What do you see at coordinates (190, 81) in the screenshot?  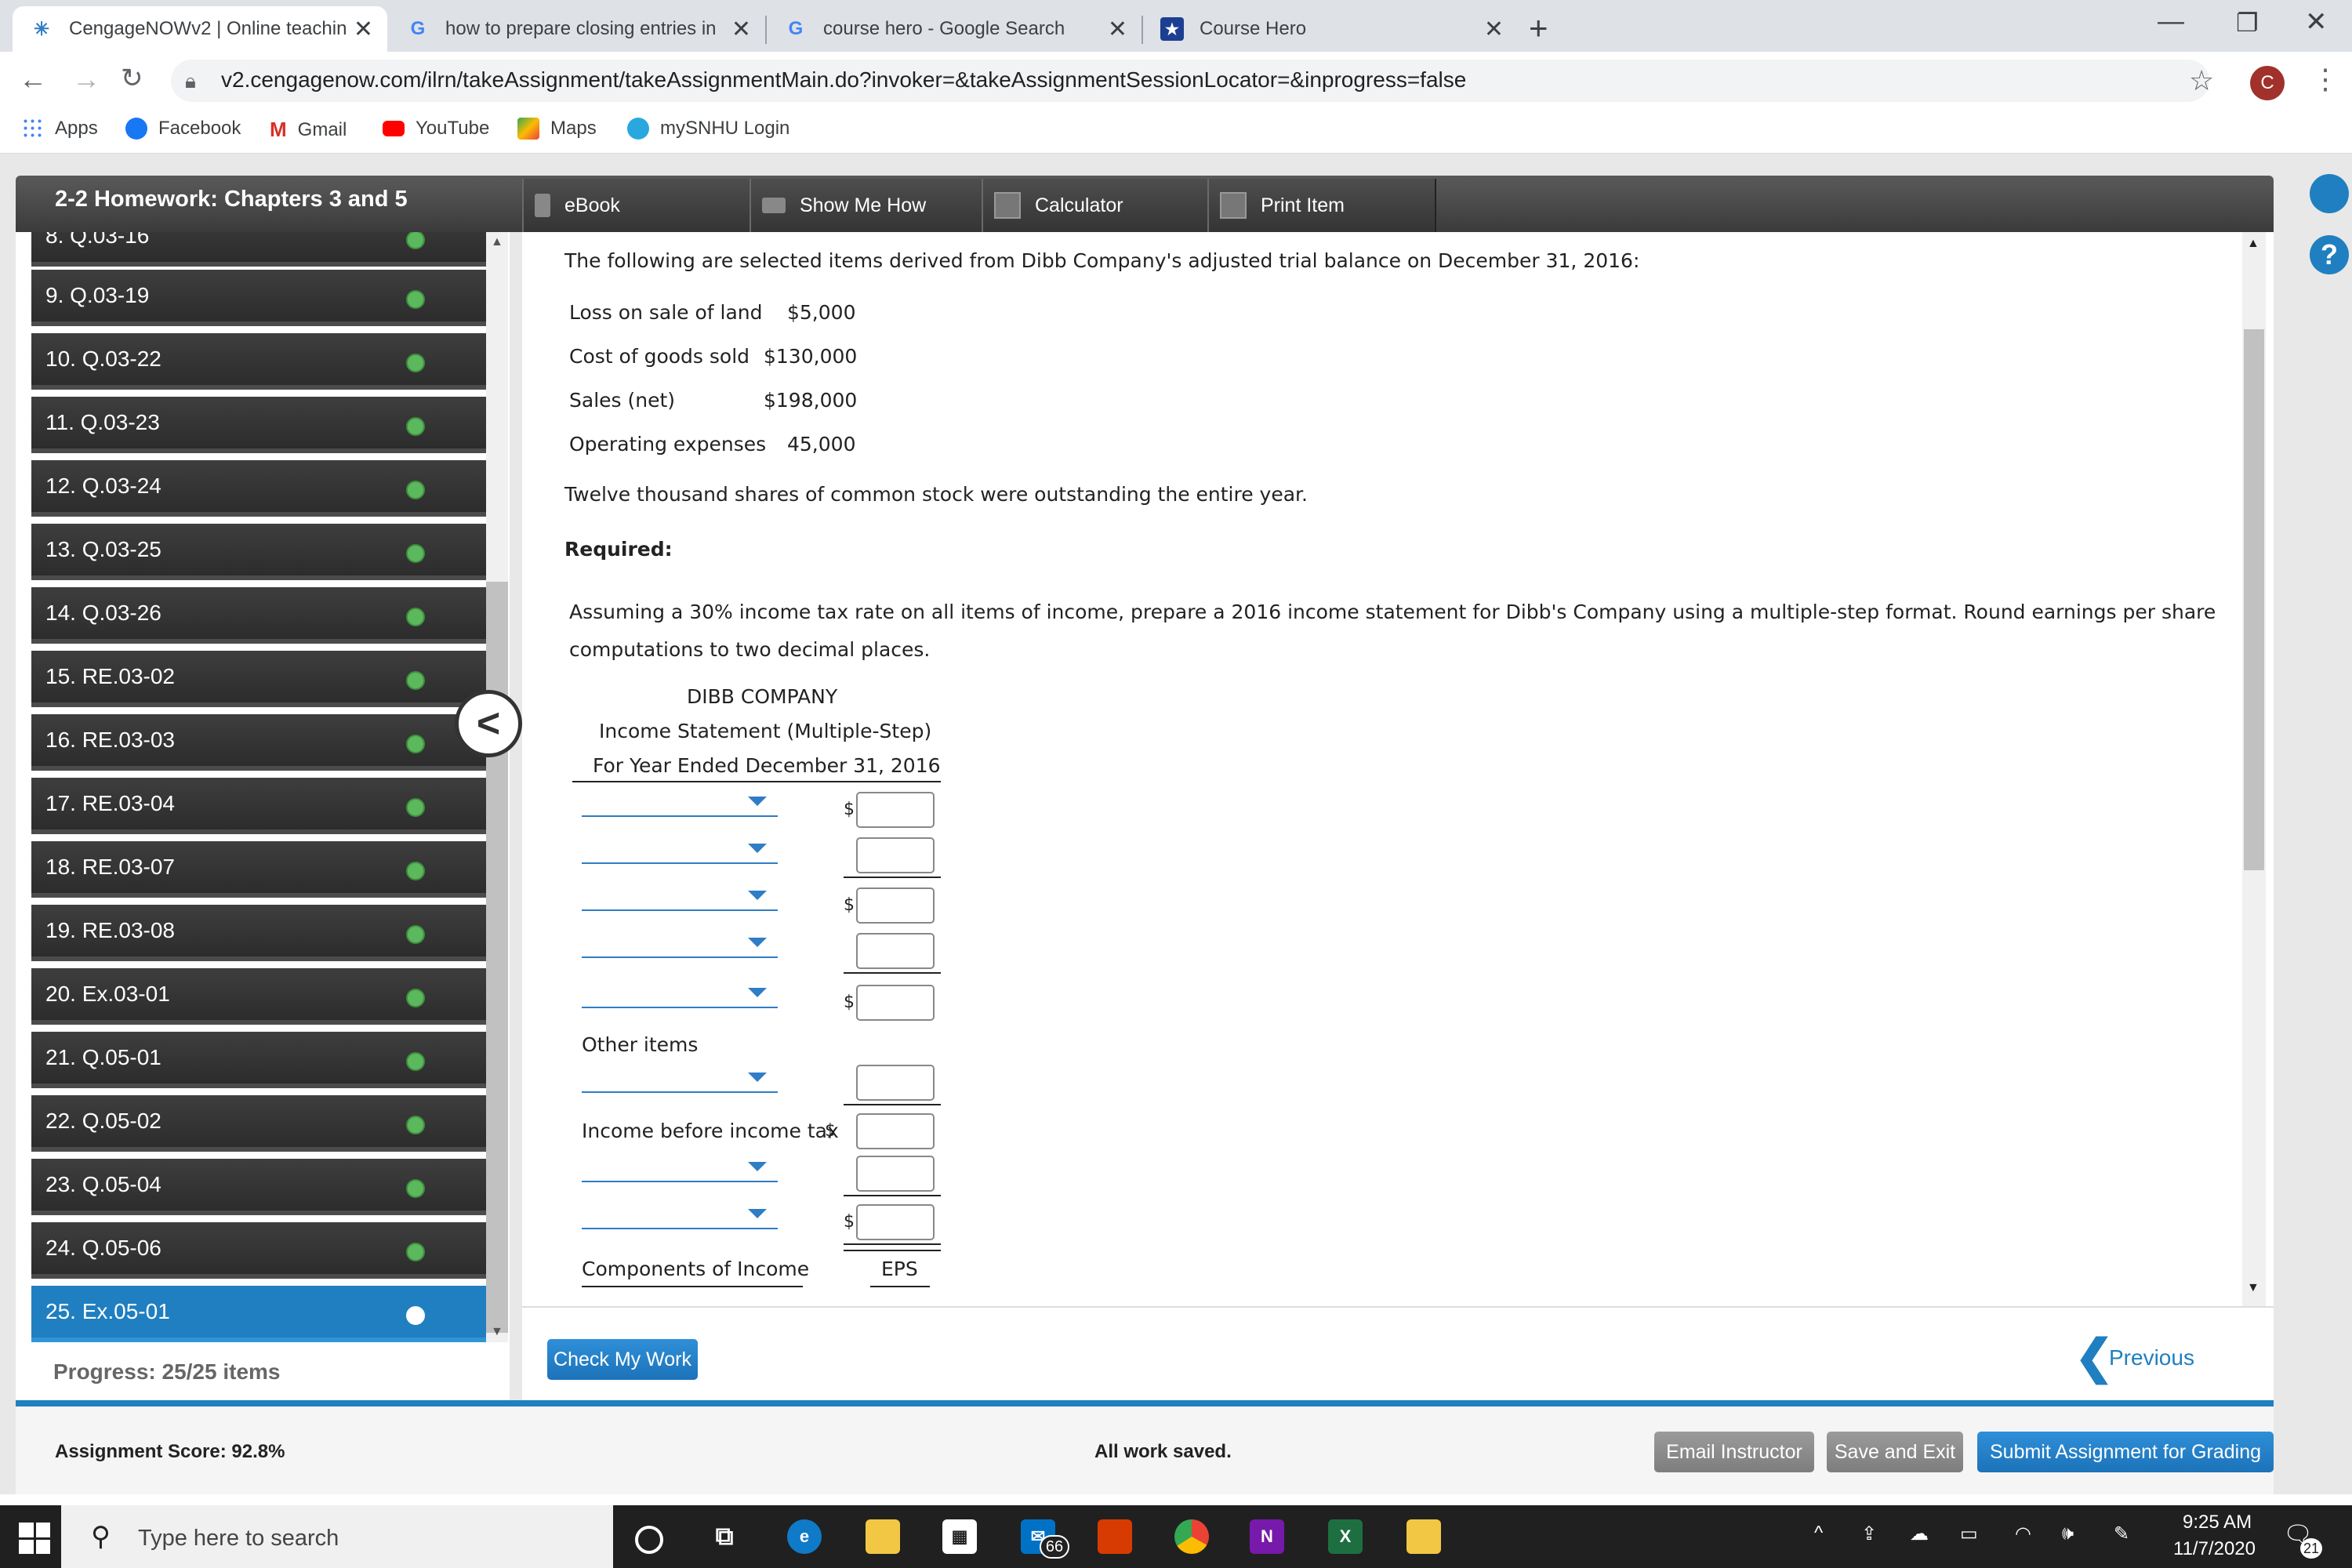 I see `lock-icon: 🔒︎` at bounding box center [190, 81].